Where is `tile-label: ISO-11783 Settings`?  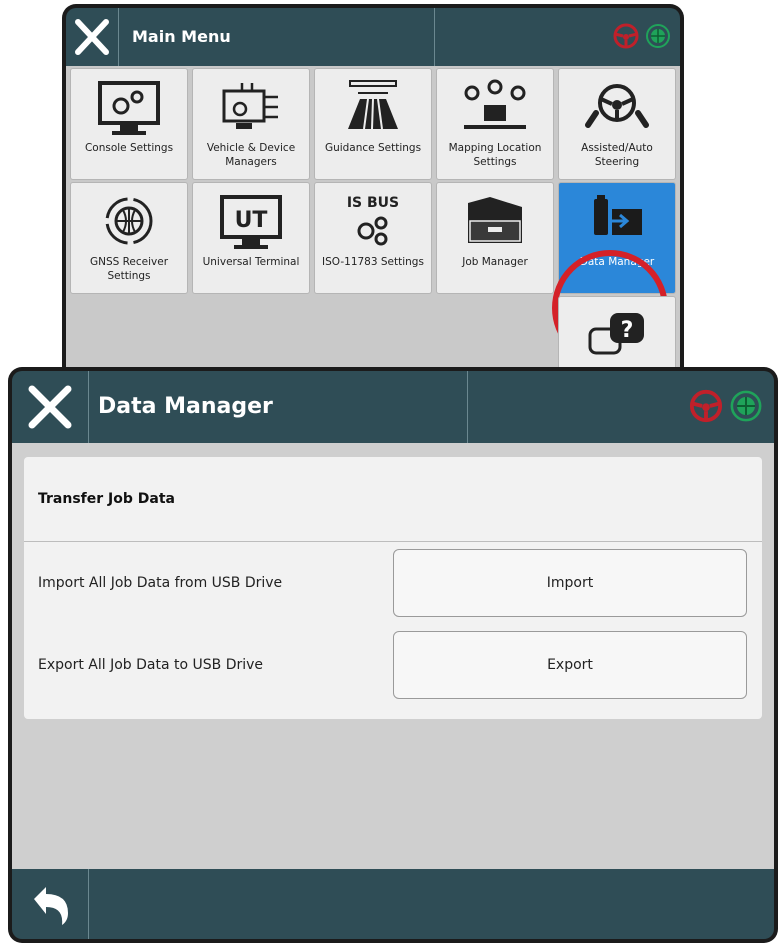 tile-label: ISO-11783 Settings is located at coordinates (373, 262).